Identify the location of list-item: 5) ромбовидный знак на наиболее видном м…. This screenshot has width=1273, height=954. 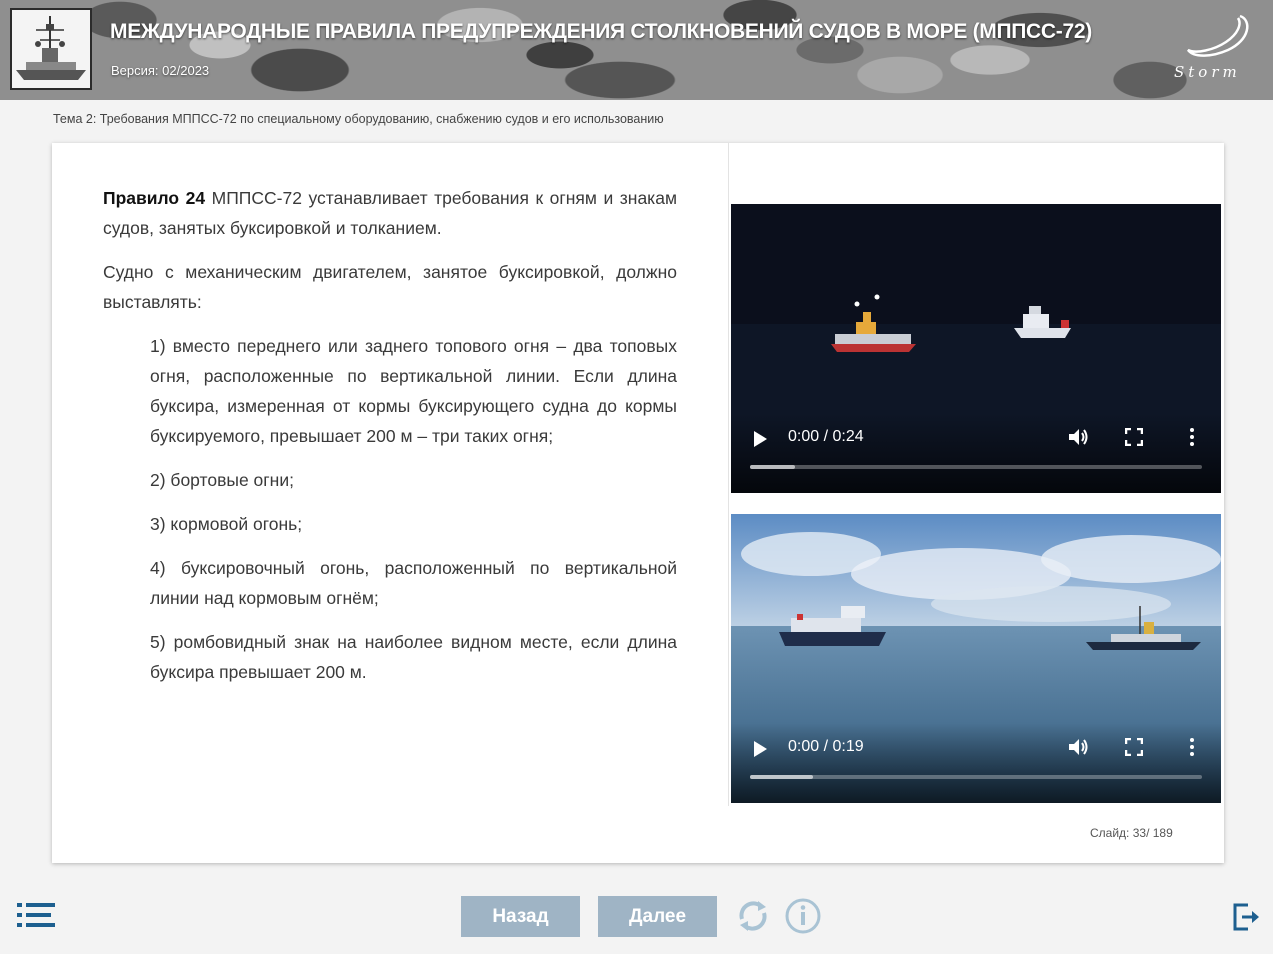
(413, 657).